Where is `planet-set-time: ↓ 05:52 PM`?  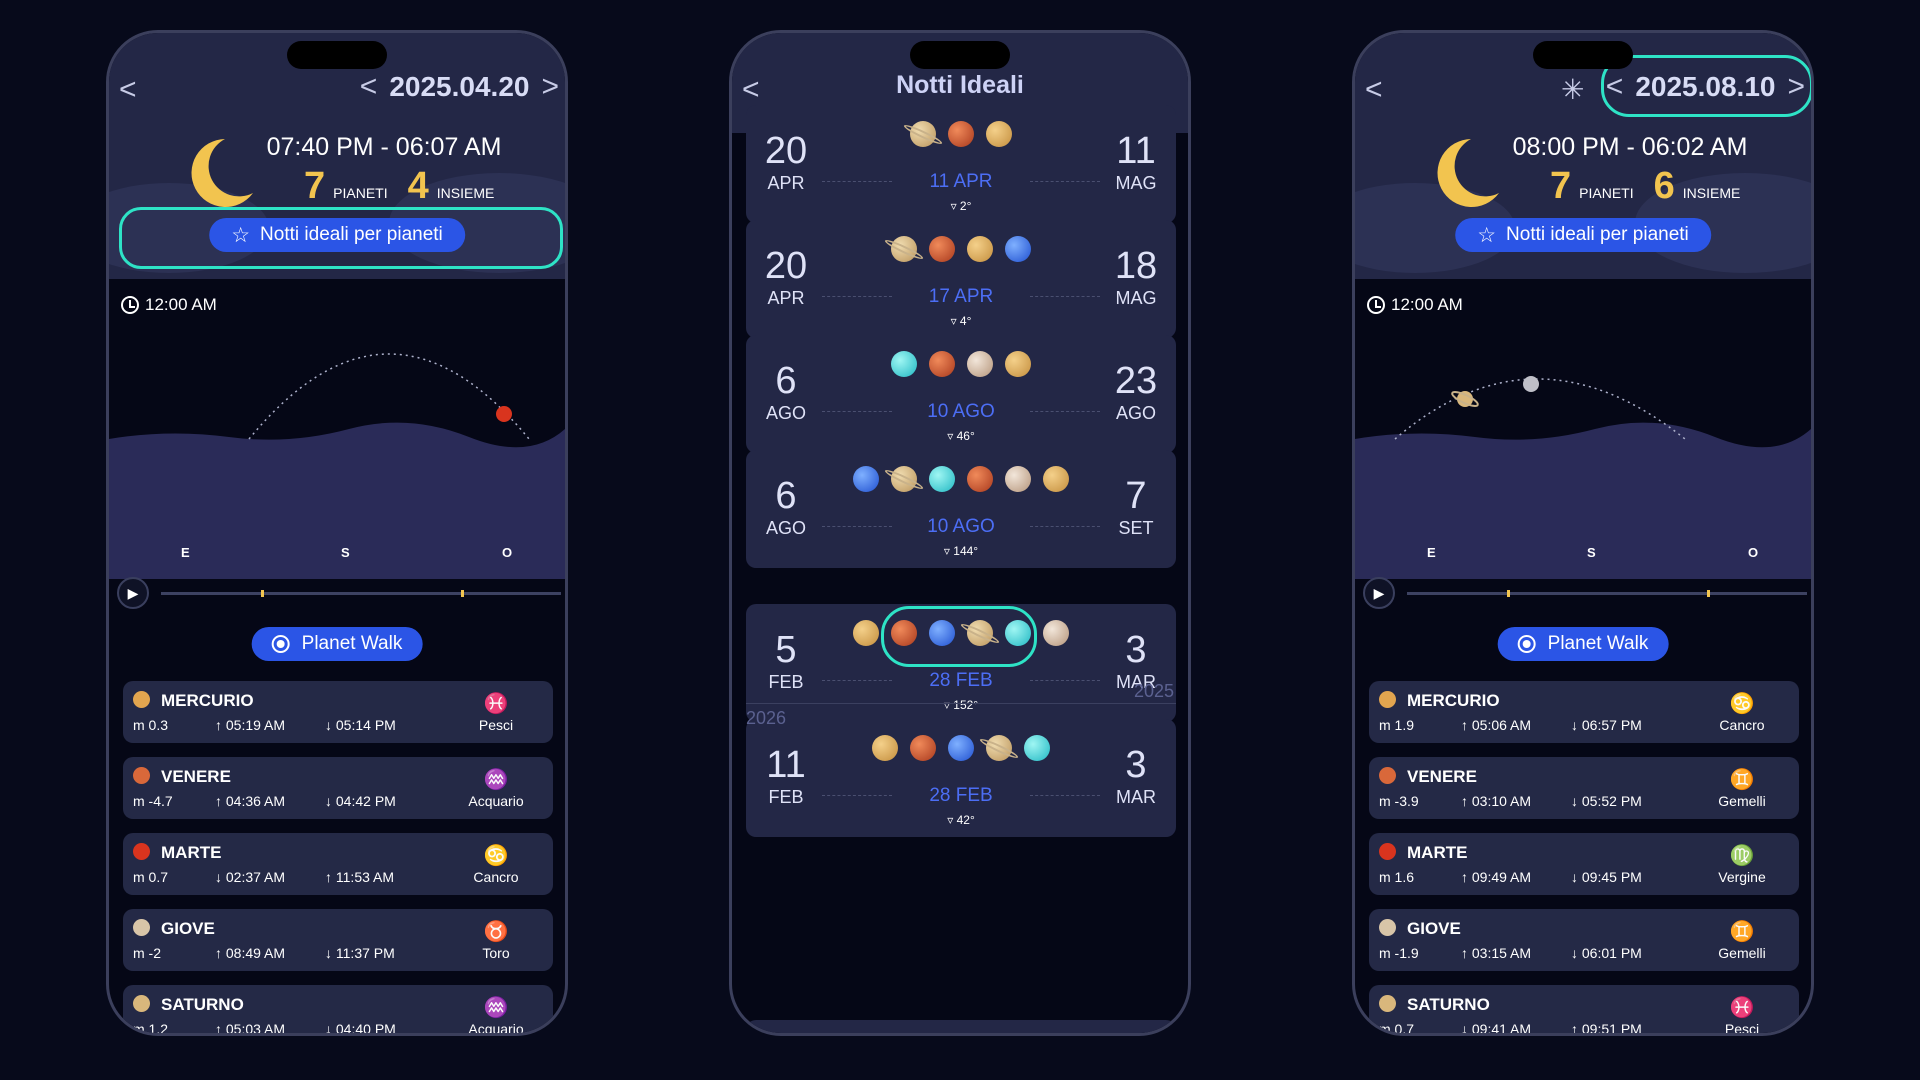 planet-set-time: ↓ 05:52 PM is located at coordinates (1606, 801).